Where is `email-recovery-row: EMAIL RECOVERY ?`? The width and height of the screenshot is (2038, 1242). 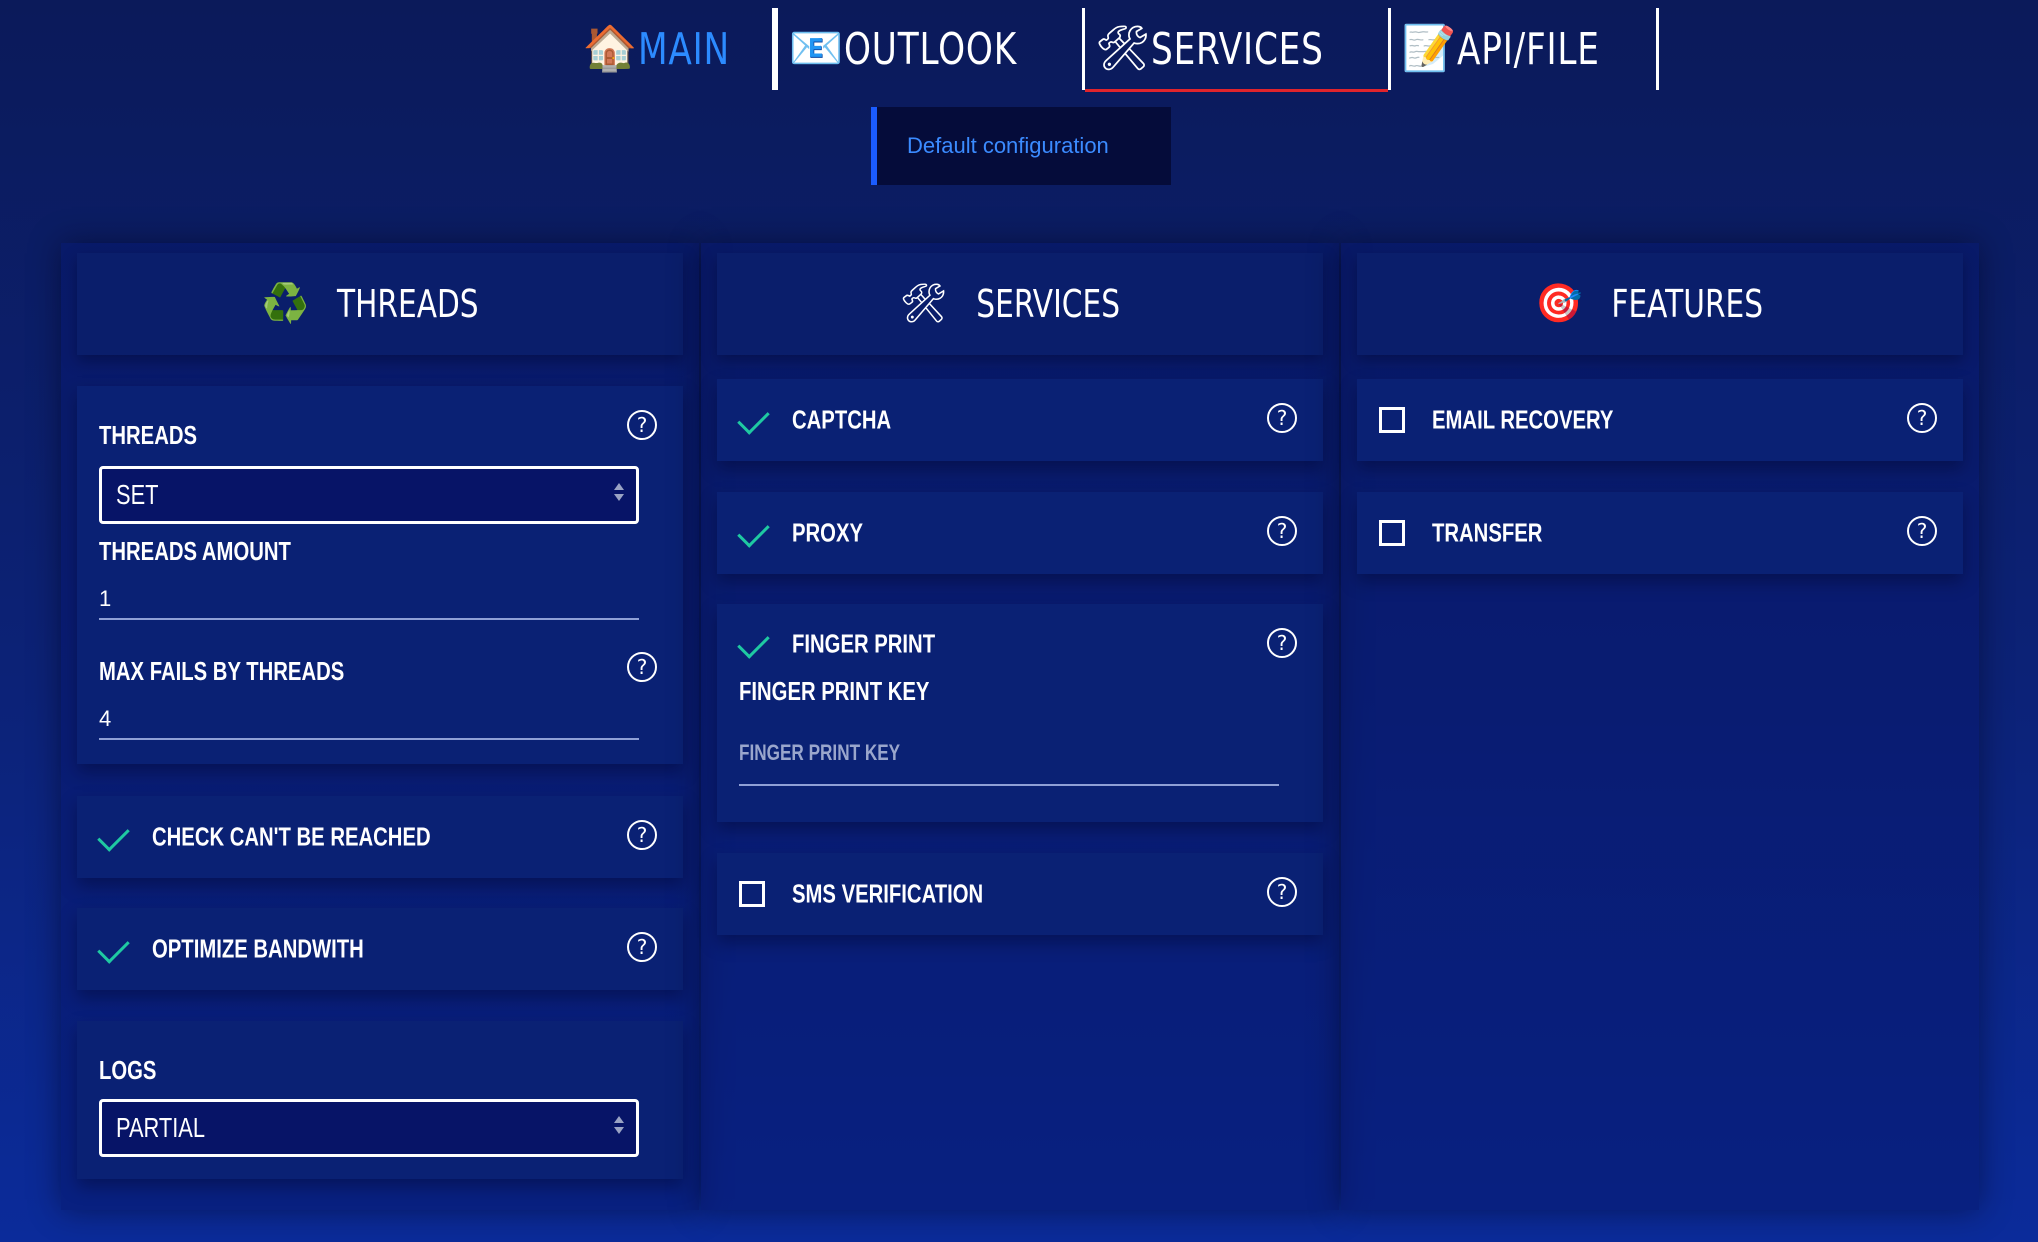
email-recovery-row: EMAIL RECOVERY ? is located at coordinates (1660, 420).